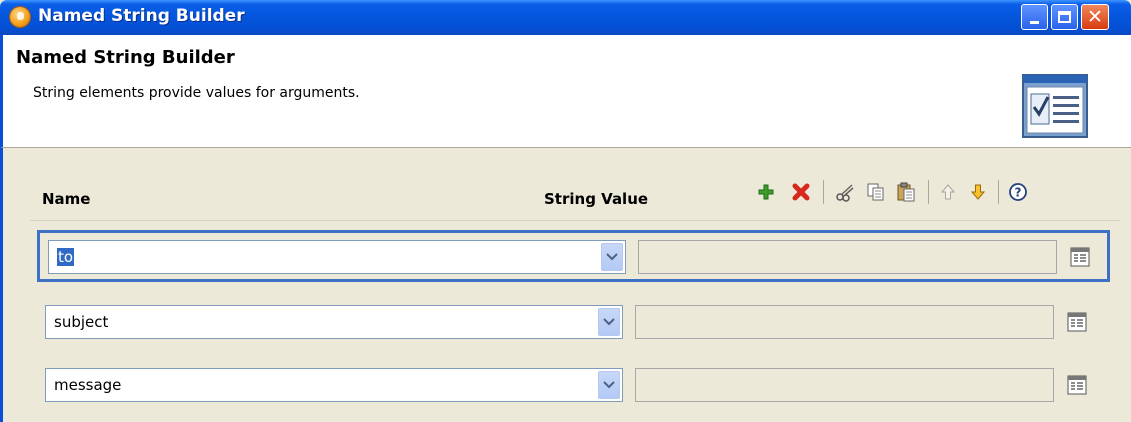 This screenshot has height=422, width=1131. What do you see at coordinates (1034, 22) in the screenshot?
I see `minimize-icon` at bounding box center [1034, 22].